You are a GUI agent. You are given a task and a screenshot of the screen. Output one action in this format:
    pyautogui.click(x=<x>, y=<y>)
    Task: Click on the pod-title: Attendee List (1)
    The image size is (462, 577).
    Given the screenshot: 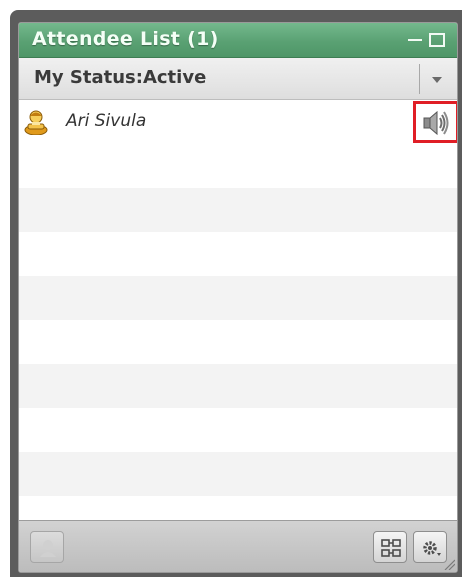 What is the action you would take?
    pyautogui.click(x=125, y=39)
    